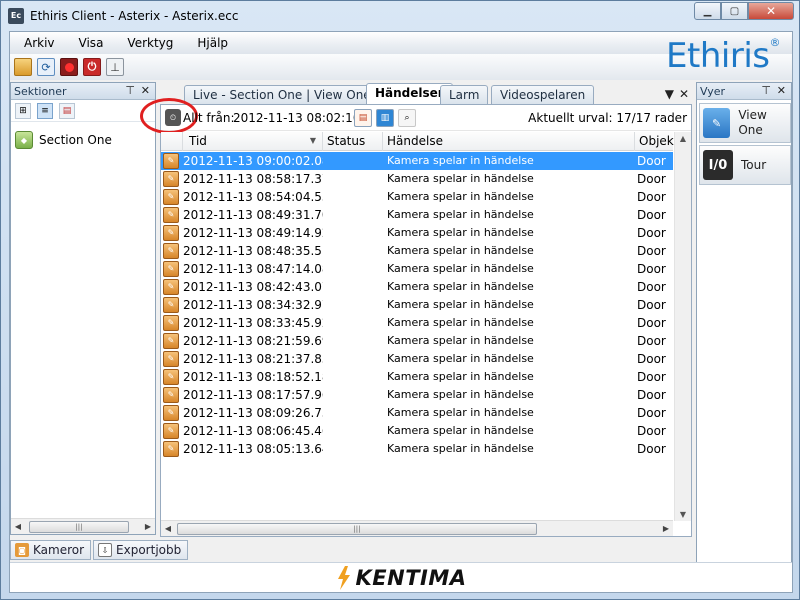  I want to click on scroll-up-icon: ▲, so click(683, 138).